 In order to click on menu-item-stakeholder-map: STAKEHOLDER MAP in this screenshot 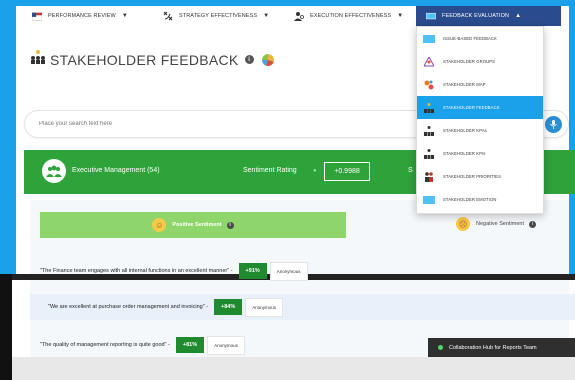, I will do `click(480, 84)`.